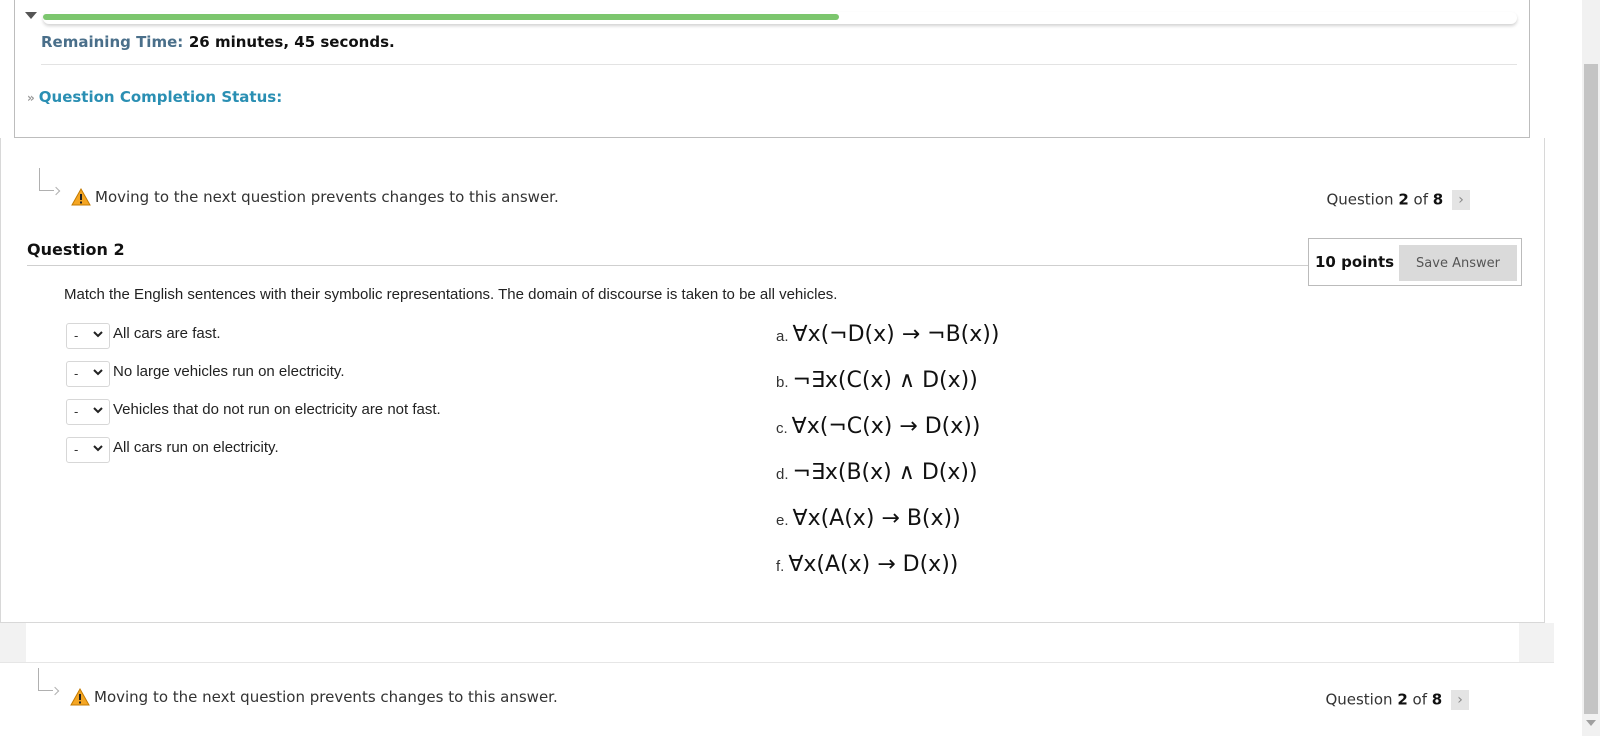 The width and height of the screenshot is (1600, 736). I want to click on time-progress-bar, so click(780, 18).